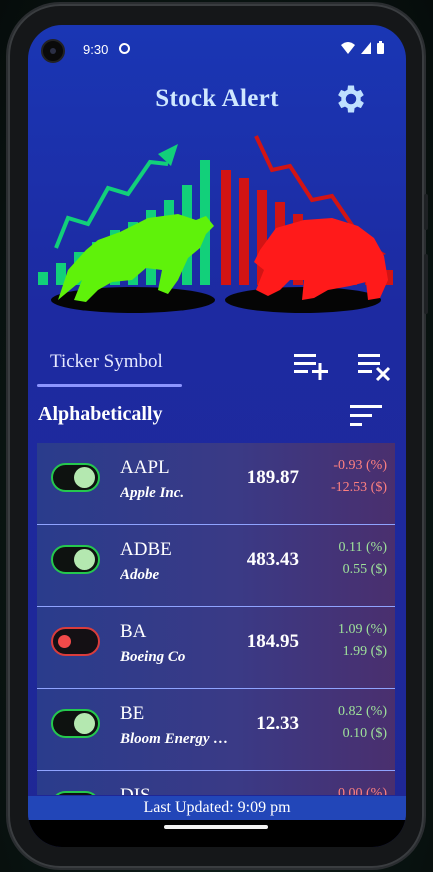 This screenshot has height=872, width=433. What do you see at coordinates (53, 51) in the screenshot?
I see `front-camera` at bounding box center [53, 51].